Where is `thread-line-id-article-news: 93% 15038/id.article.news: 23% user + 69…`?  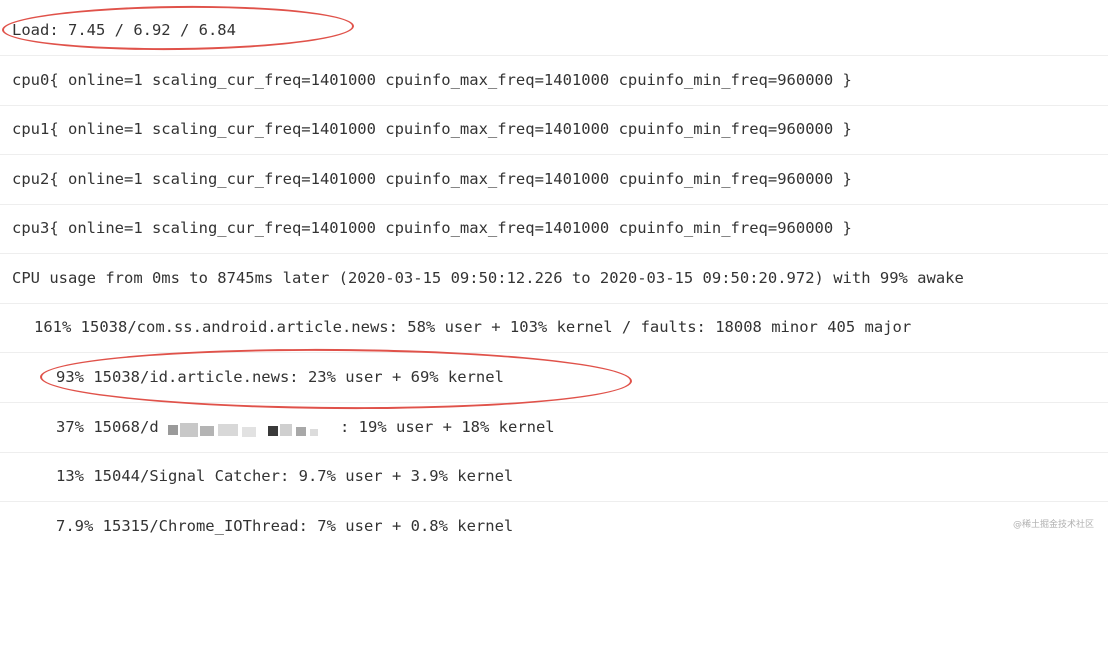
thread-line-id-article-news: 93% 15038/id.article.news: 23% user + 69… is located at coordinates (554, 378).